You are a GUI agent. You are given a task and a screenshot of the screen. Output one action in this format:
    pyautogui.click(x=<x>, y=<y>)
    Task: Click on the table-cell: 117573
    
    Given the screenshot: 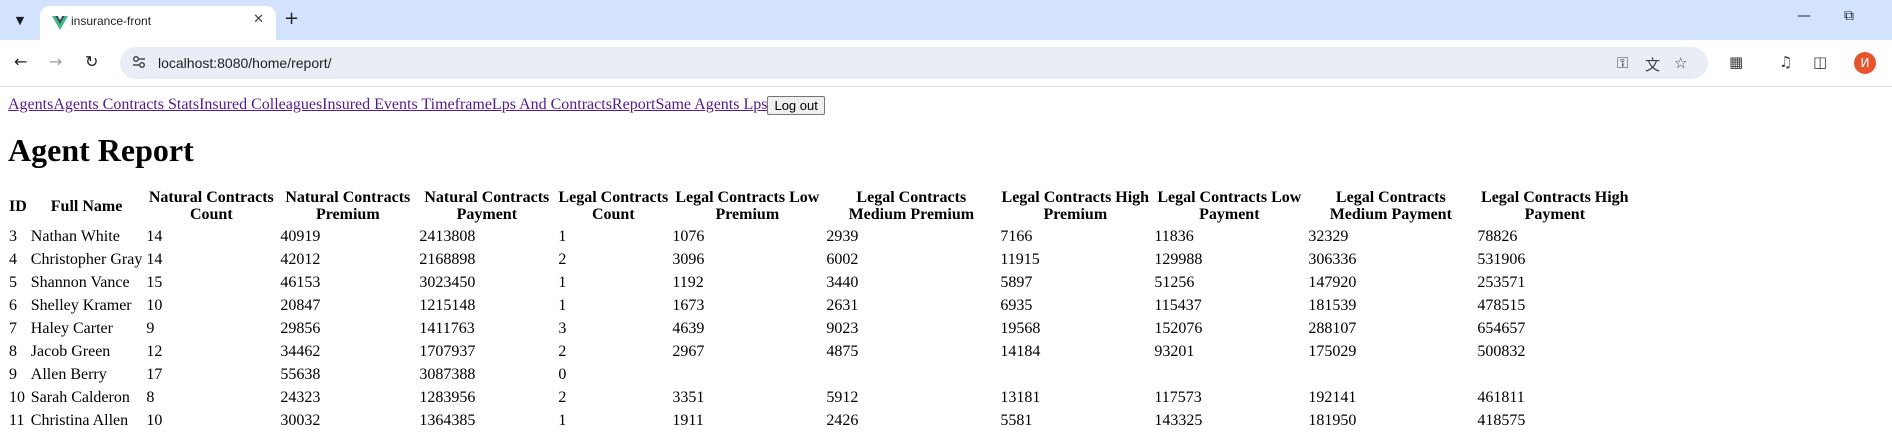 What is the action you would take?
    pyautogui.click(x=1178, y=397)
    